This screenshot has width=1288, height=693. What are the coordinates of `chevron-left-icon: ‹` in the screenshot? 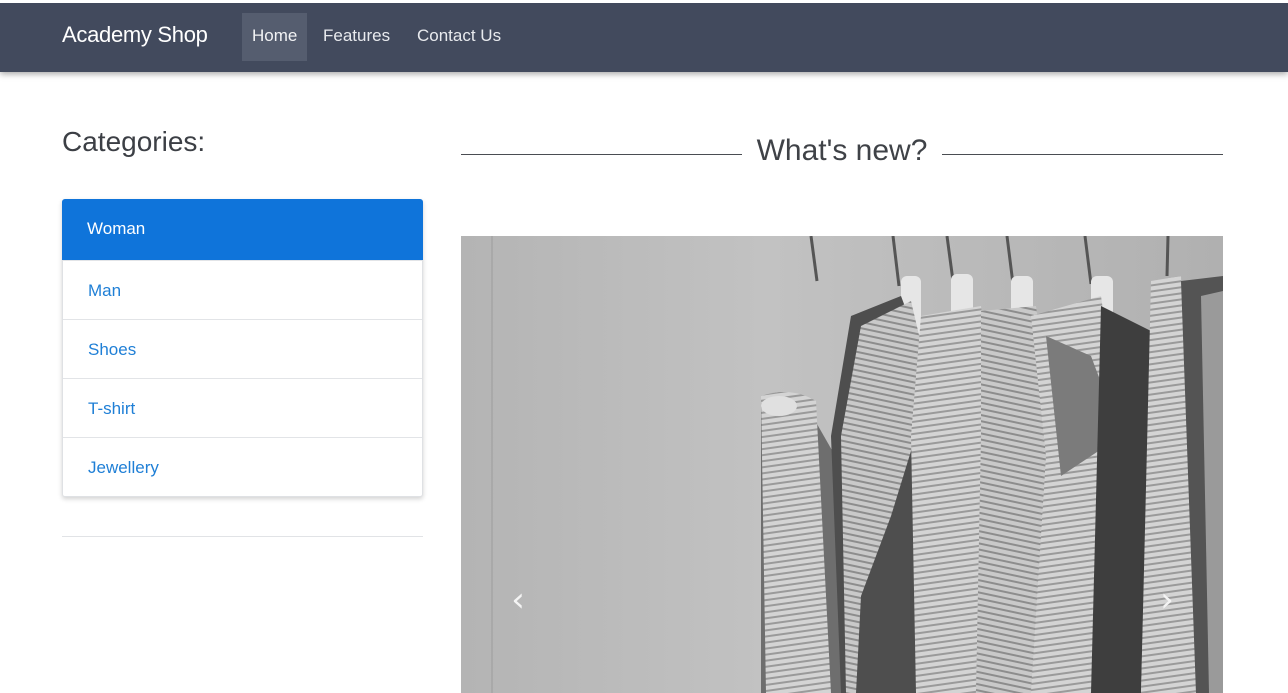 It's located at (518, 600).